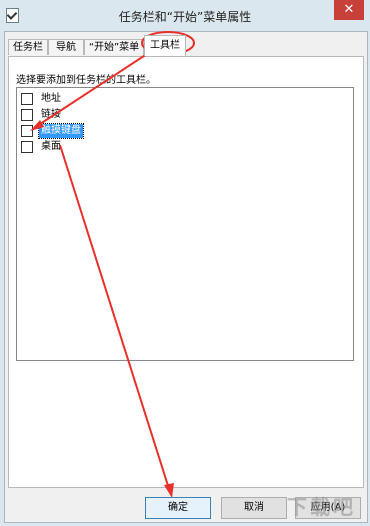 This screenshot has height=526, width=370. What do you see at coordinates (86, 80) in the screenshot?
I see `instruction-text: 选择要添加到任务栏的工具栏。` at bounding box center [86, 80].